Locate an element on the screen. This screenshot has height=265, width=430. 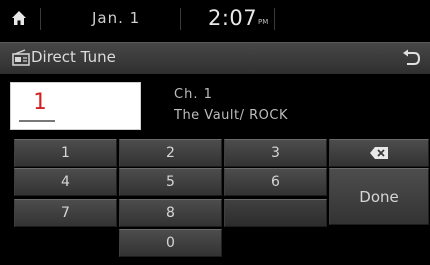
key-6: 6 is located at coordinates (275, 182).